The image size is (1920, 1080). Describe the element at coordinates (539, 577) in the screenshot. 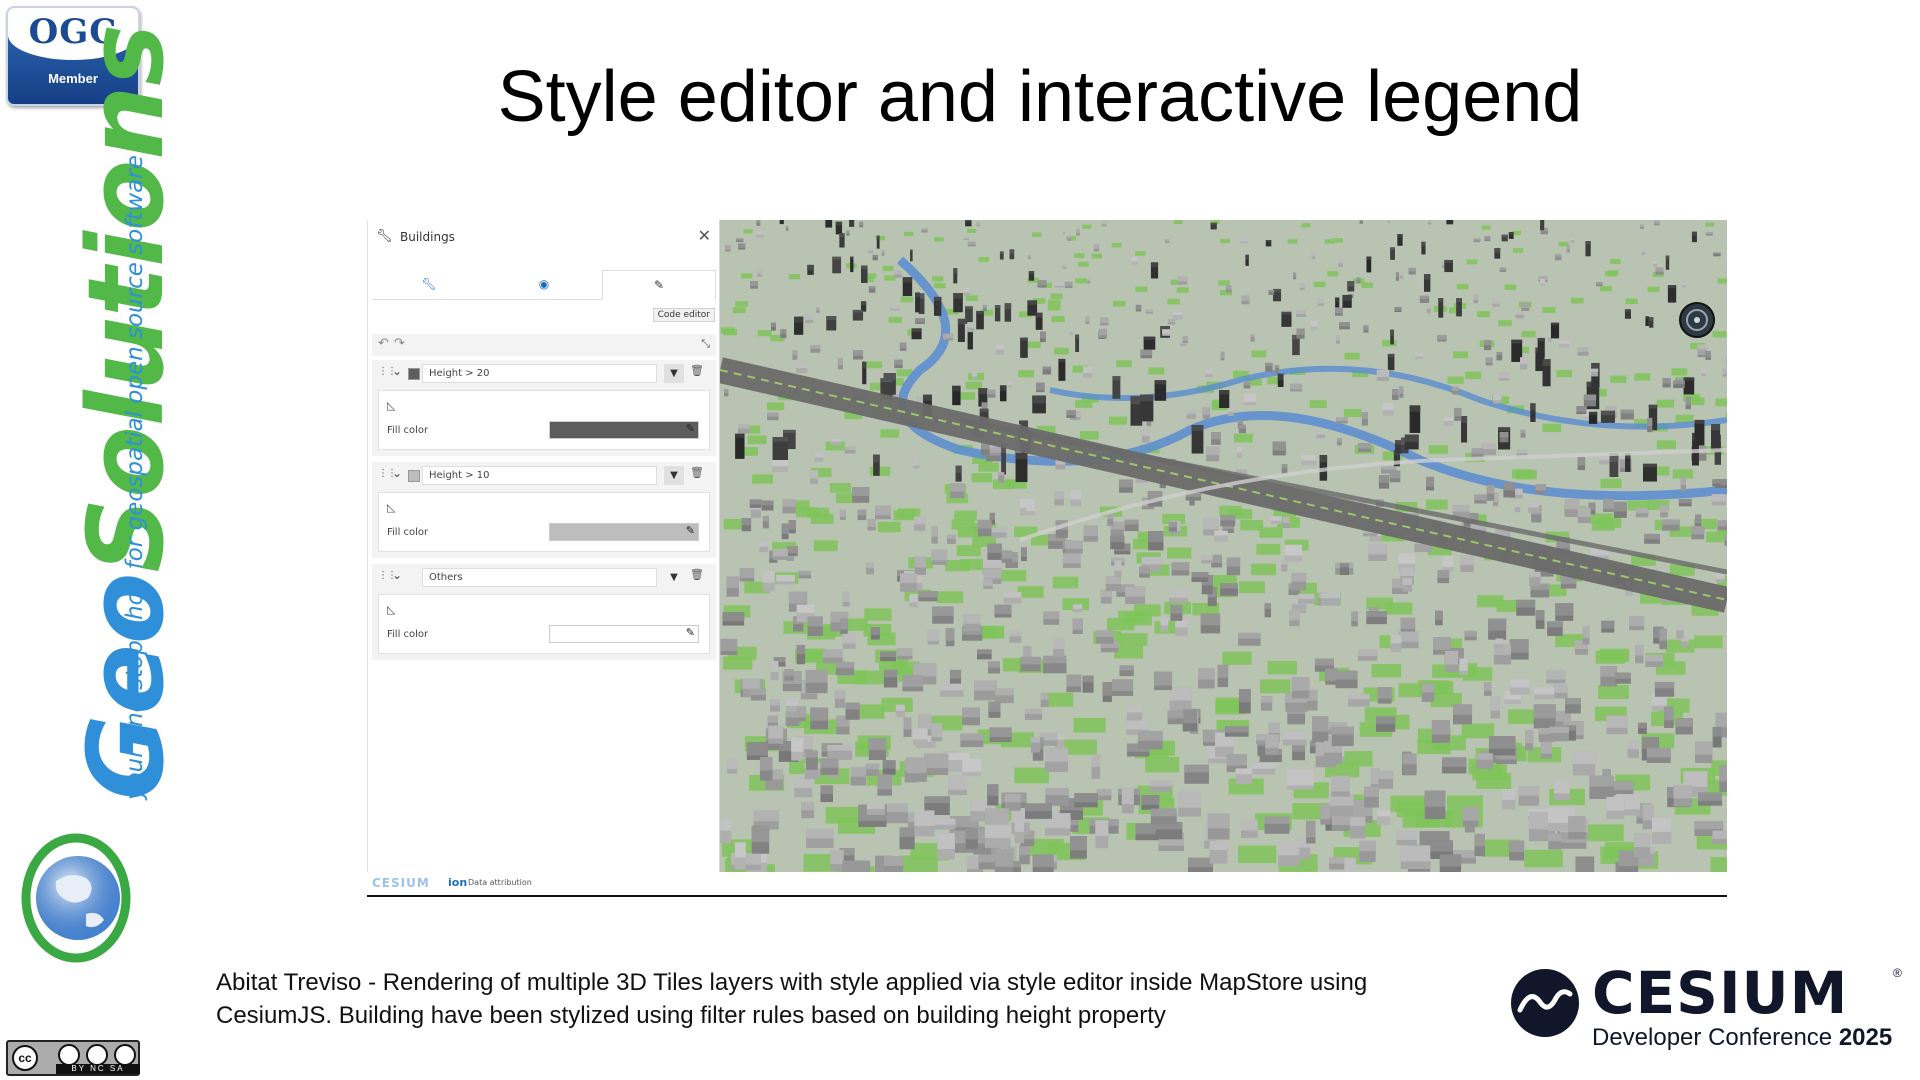

I see `rule-name-field: Others` at that location.